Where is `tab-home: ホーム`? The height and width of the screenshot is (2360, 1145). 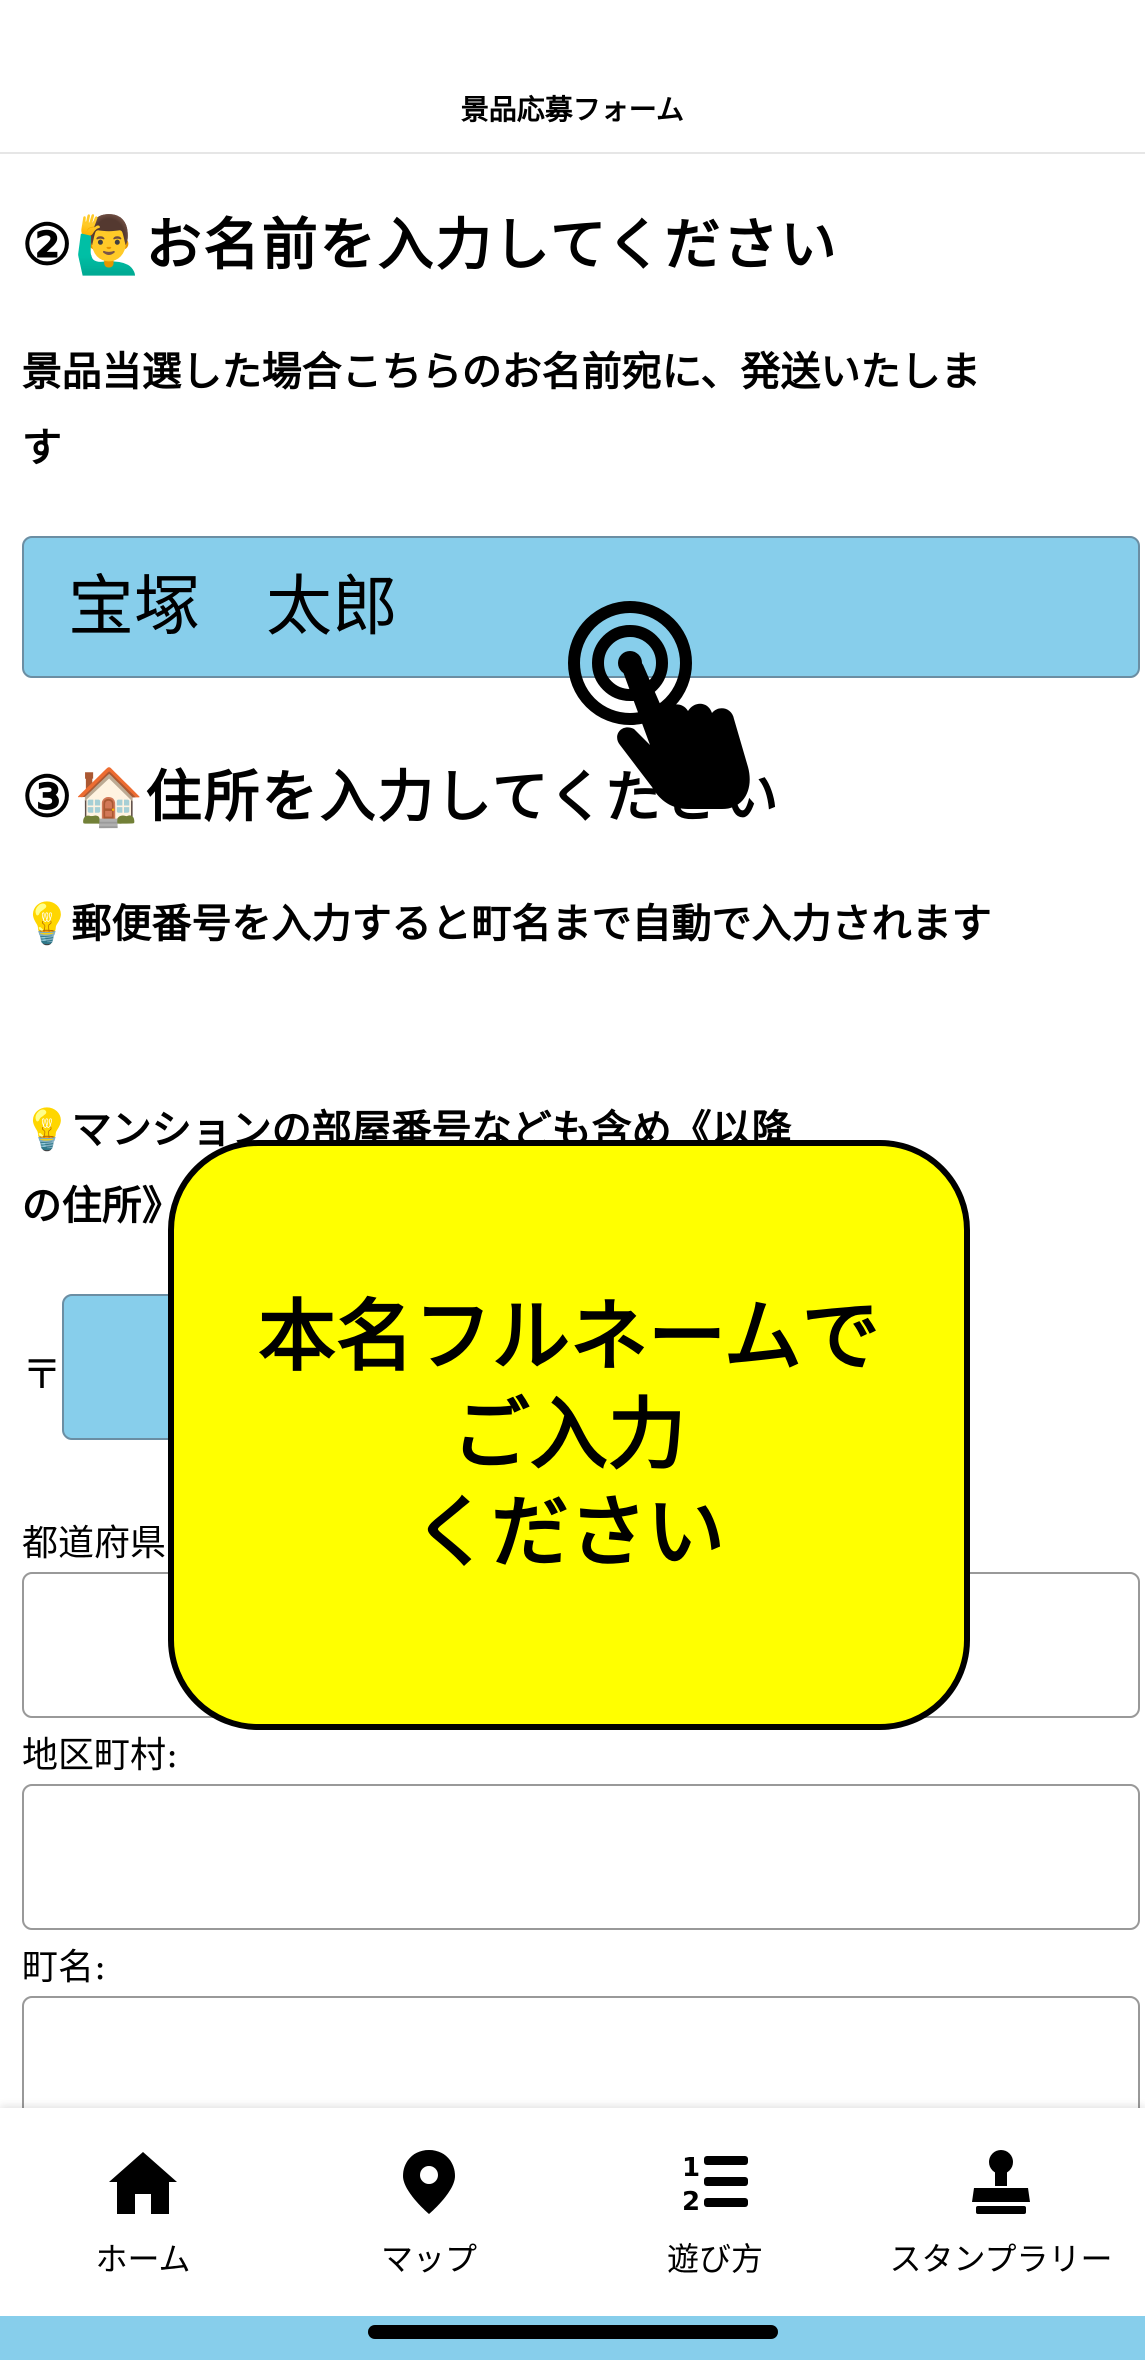
tab-home: ホーム is located at coordinates (143, 2214).